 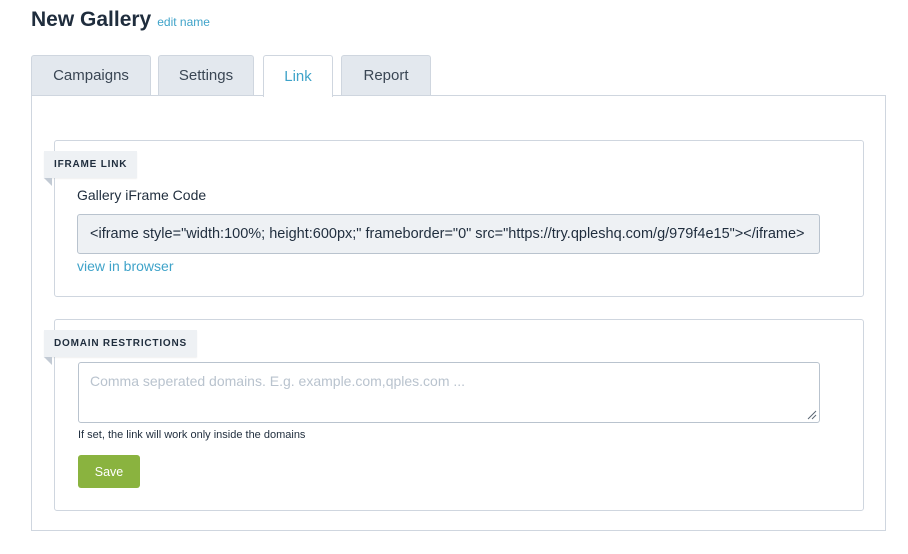 What do you see at coordinates (125, 266) in the screenshot?
I see `view-in-browser-link: view in browser` at bounding box center [125, 266].